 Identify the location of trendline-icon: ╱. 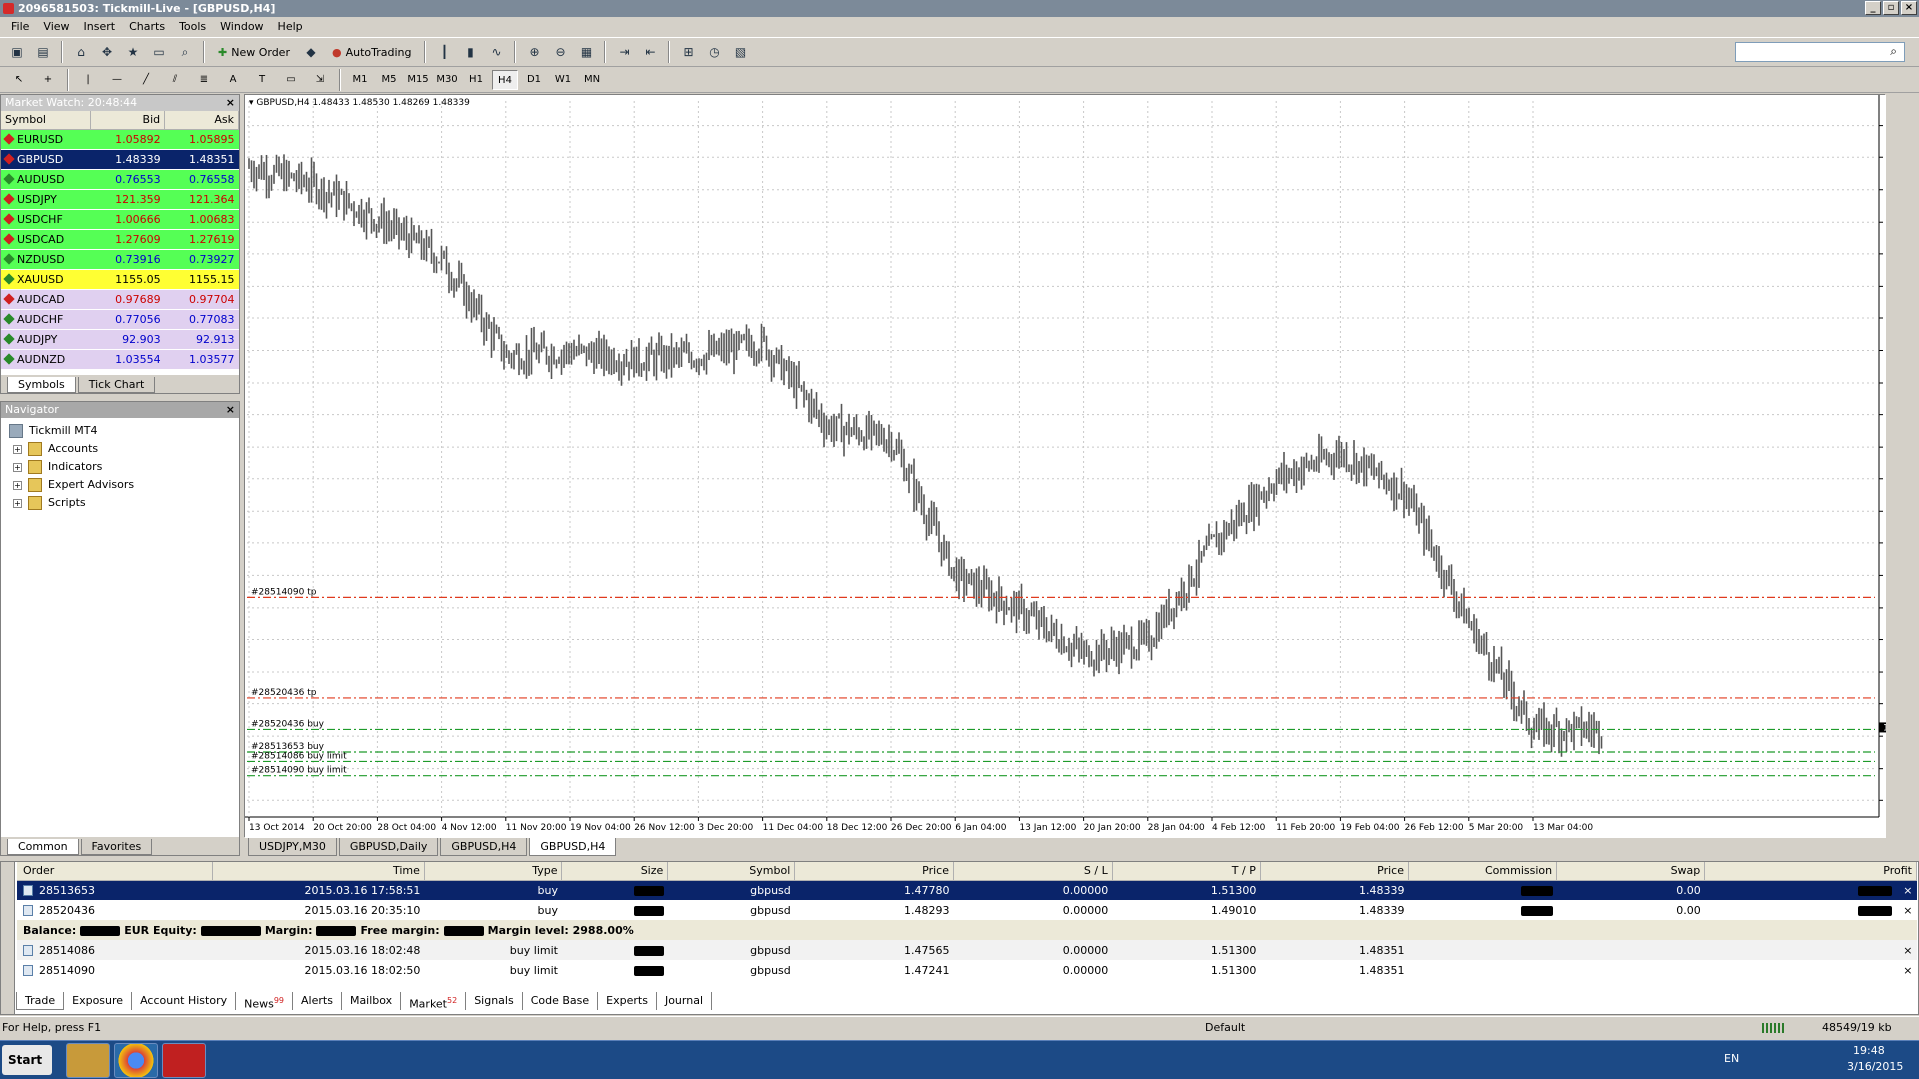
(146, 80).